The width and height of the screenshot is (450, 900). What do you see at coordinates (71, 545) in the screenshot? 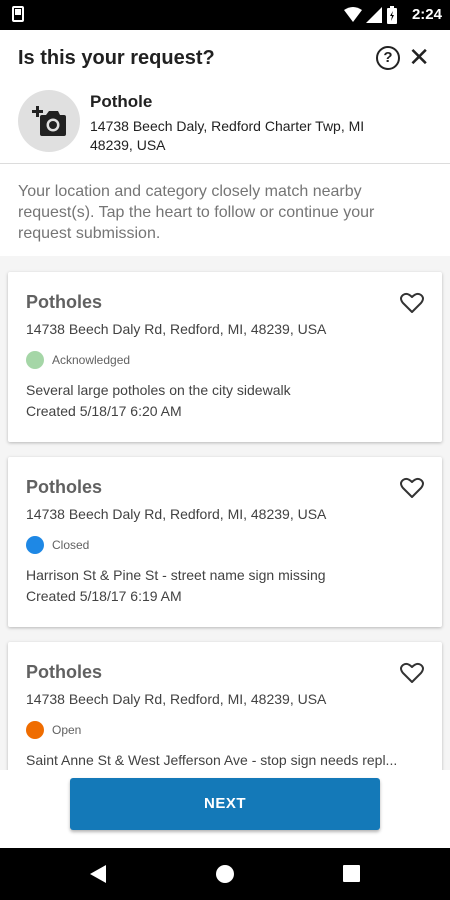
I see `status-text: Closed` at bounding box center [71, 545].